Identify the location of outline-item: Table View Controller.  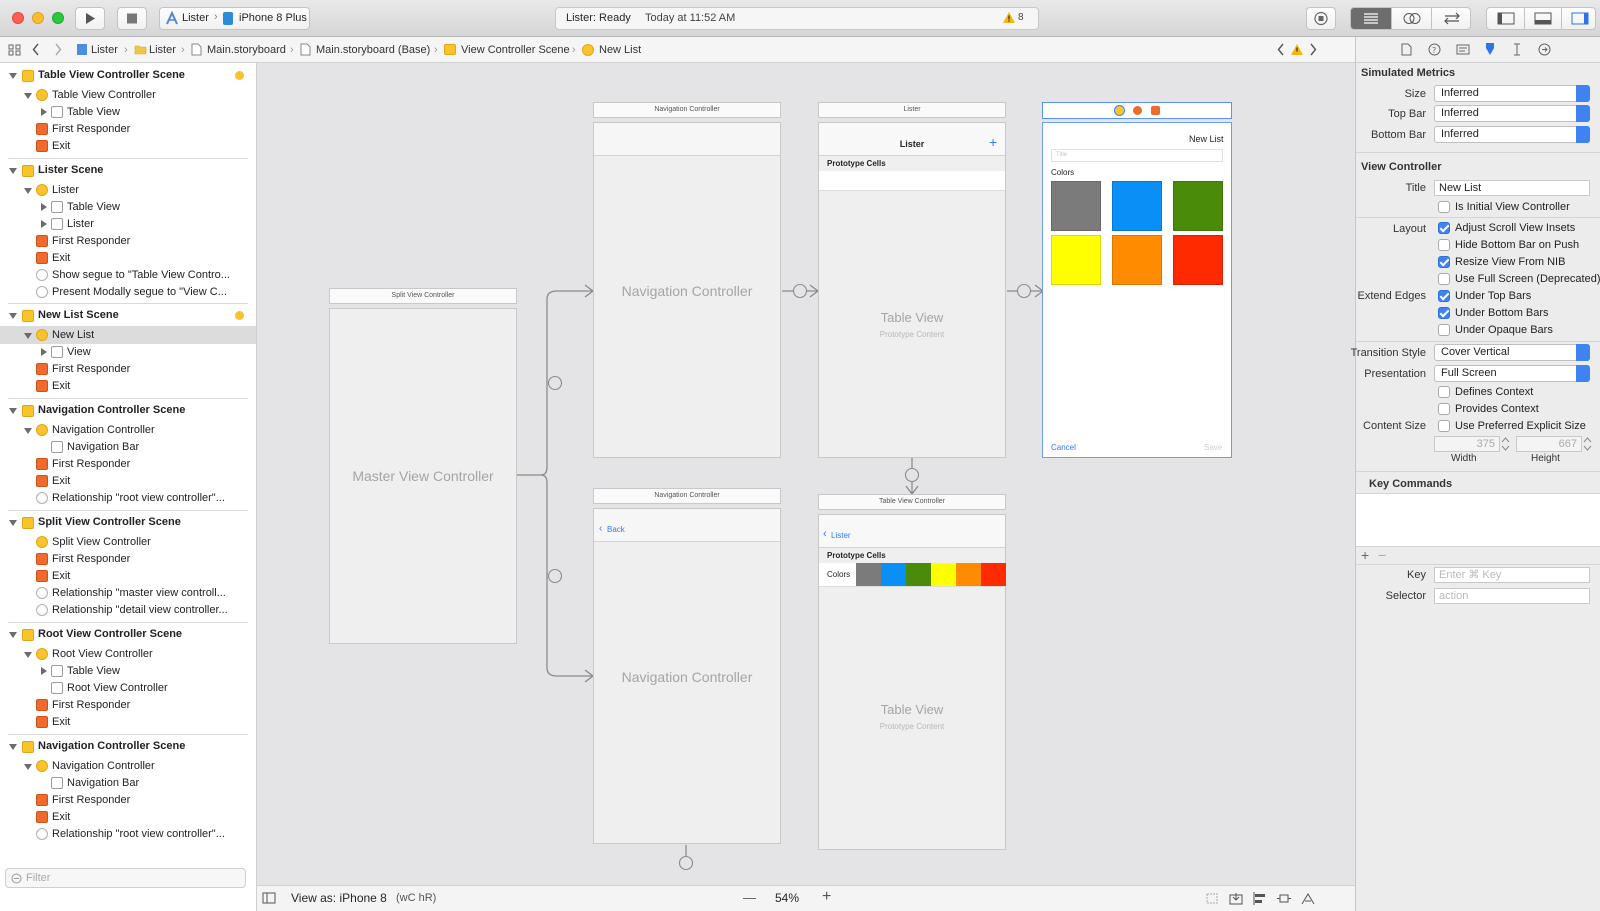
(104, 95).